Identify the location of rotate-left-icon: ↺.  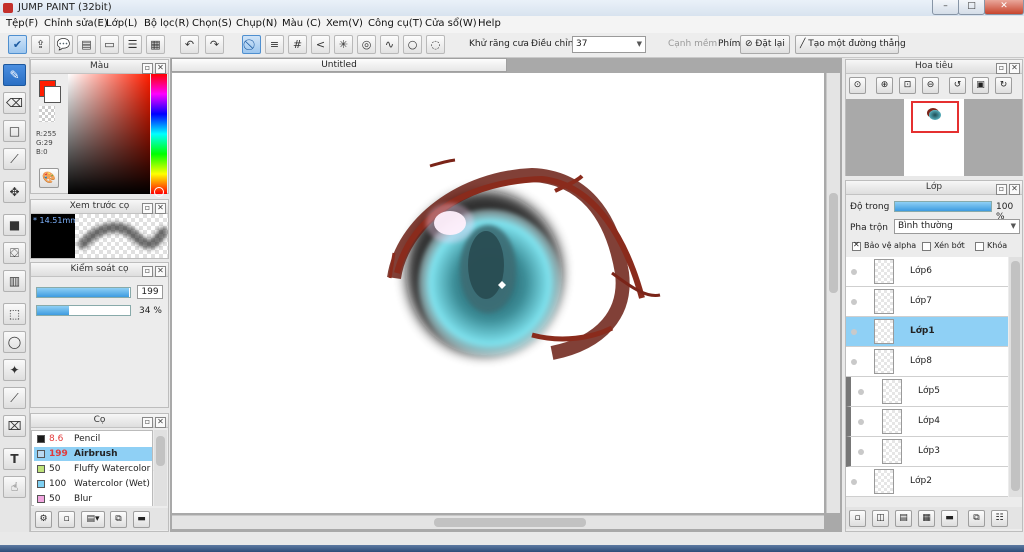
(957, 85).